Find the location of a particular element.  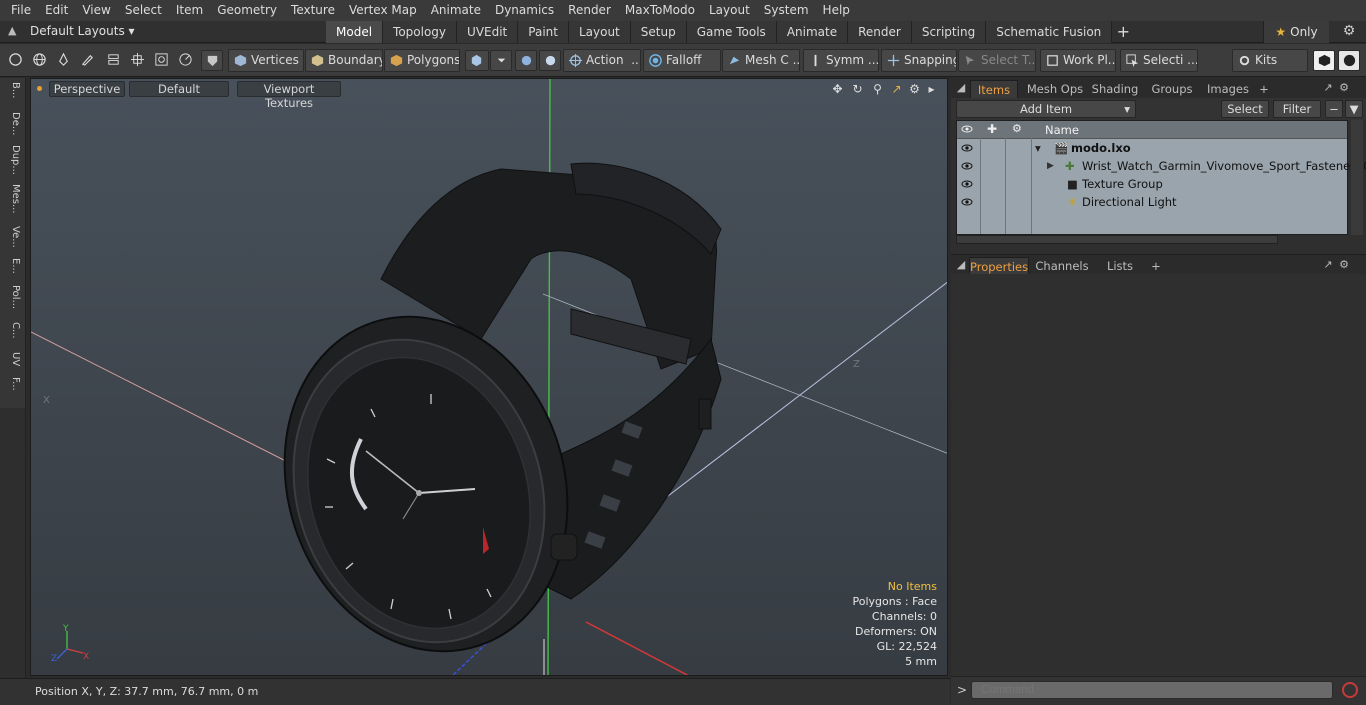

add-item-button: Add Item ▾ is located at coordinates (1046, 109).